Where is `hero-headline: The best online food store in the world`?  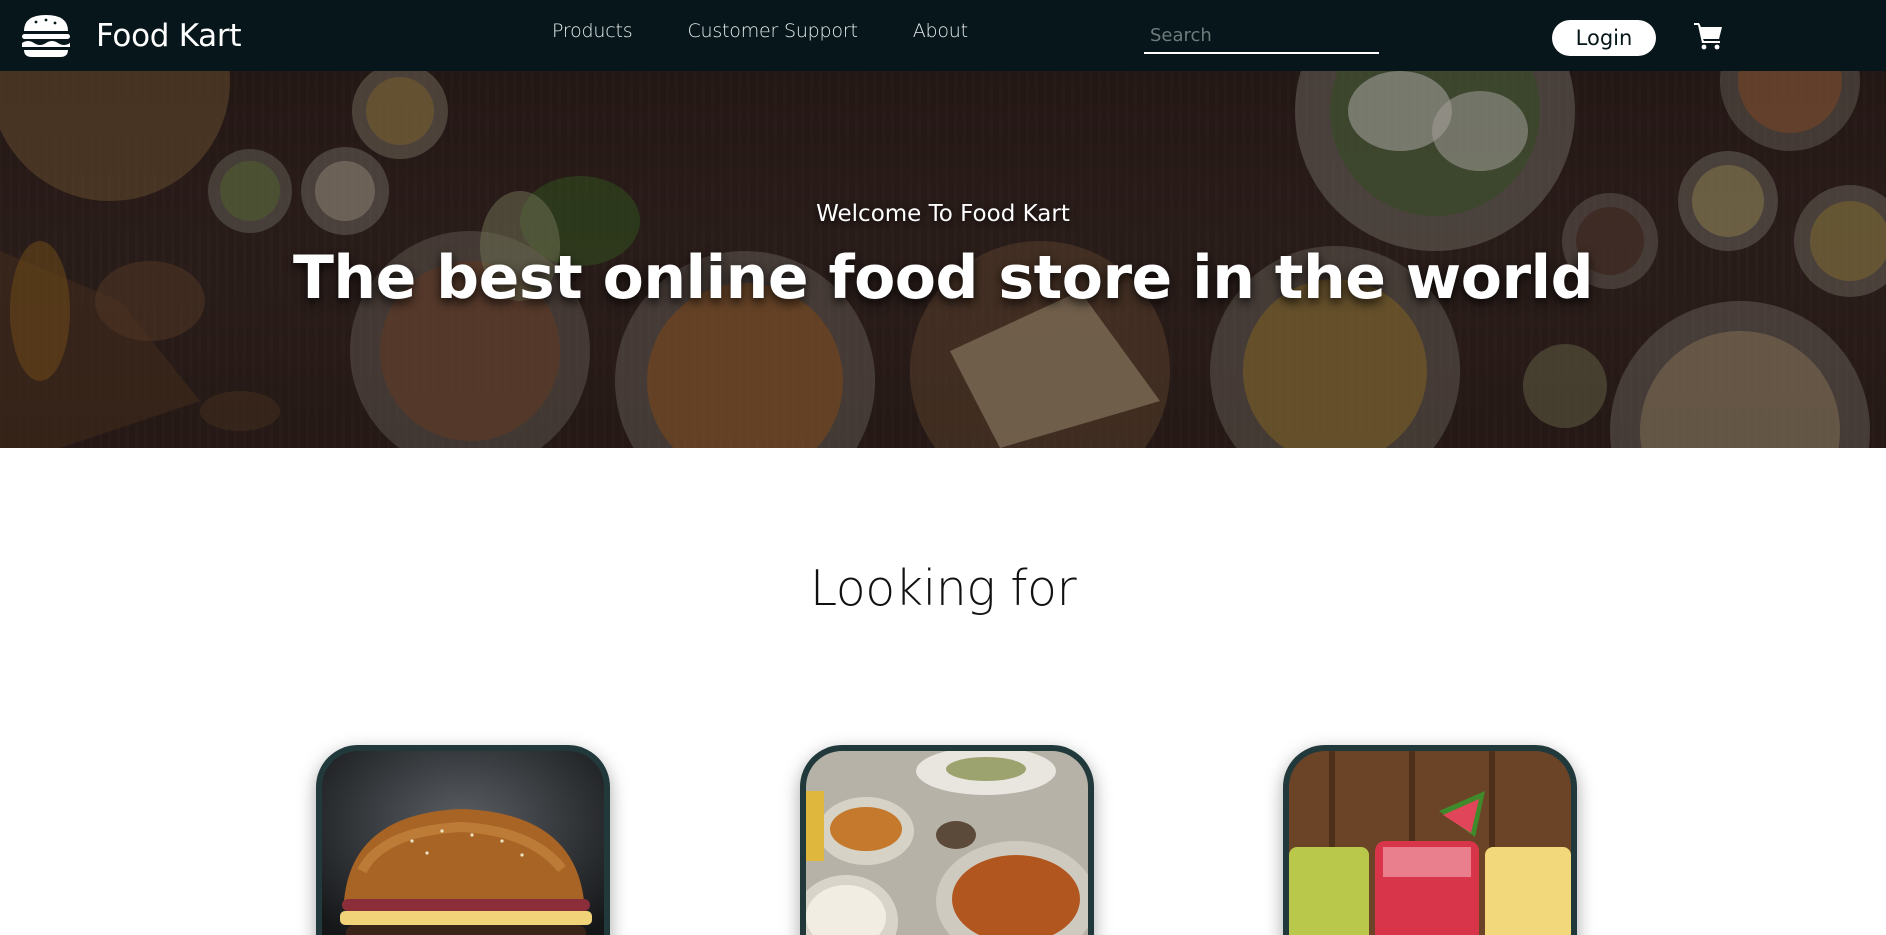 hero-headline: The best online food store in the world is located at coordinates (943, 278).